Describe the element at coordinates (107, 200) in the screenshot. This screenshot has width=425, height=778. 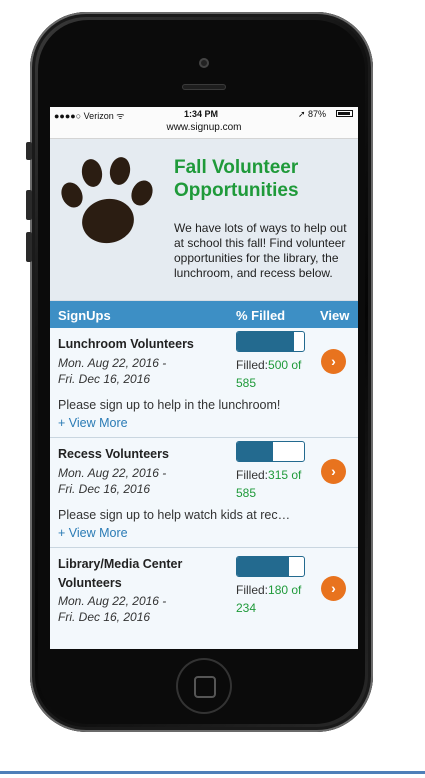
I see `paw-print-icon` at that location.